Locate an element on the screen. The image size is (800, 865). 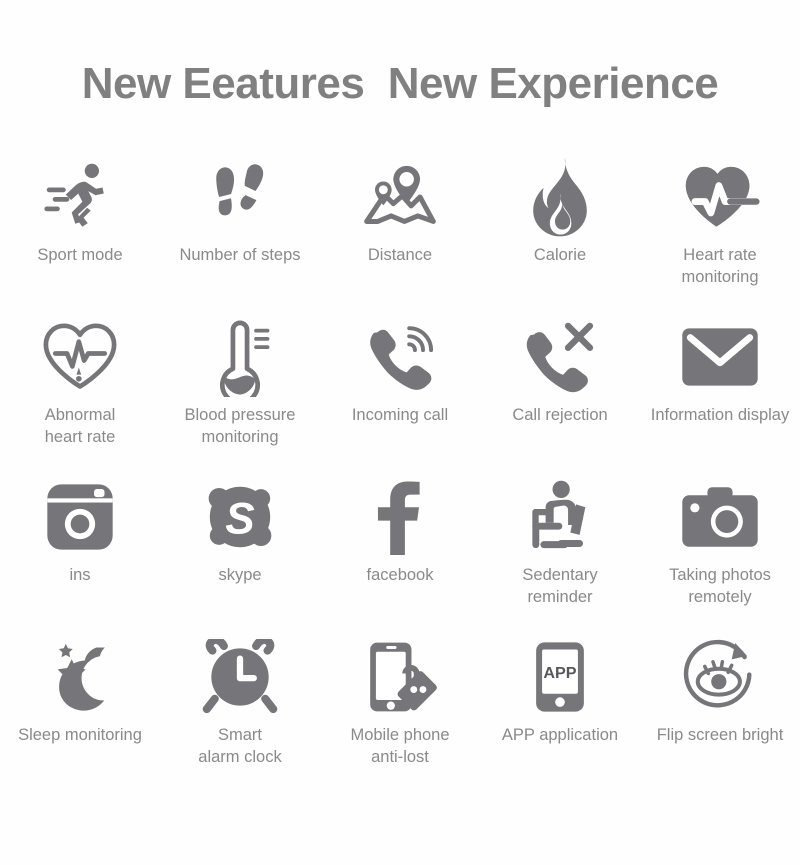
feature-item-taking-photos-remotely: Taking photos remotely is located at coordinates (720, 554).